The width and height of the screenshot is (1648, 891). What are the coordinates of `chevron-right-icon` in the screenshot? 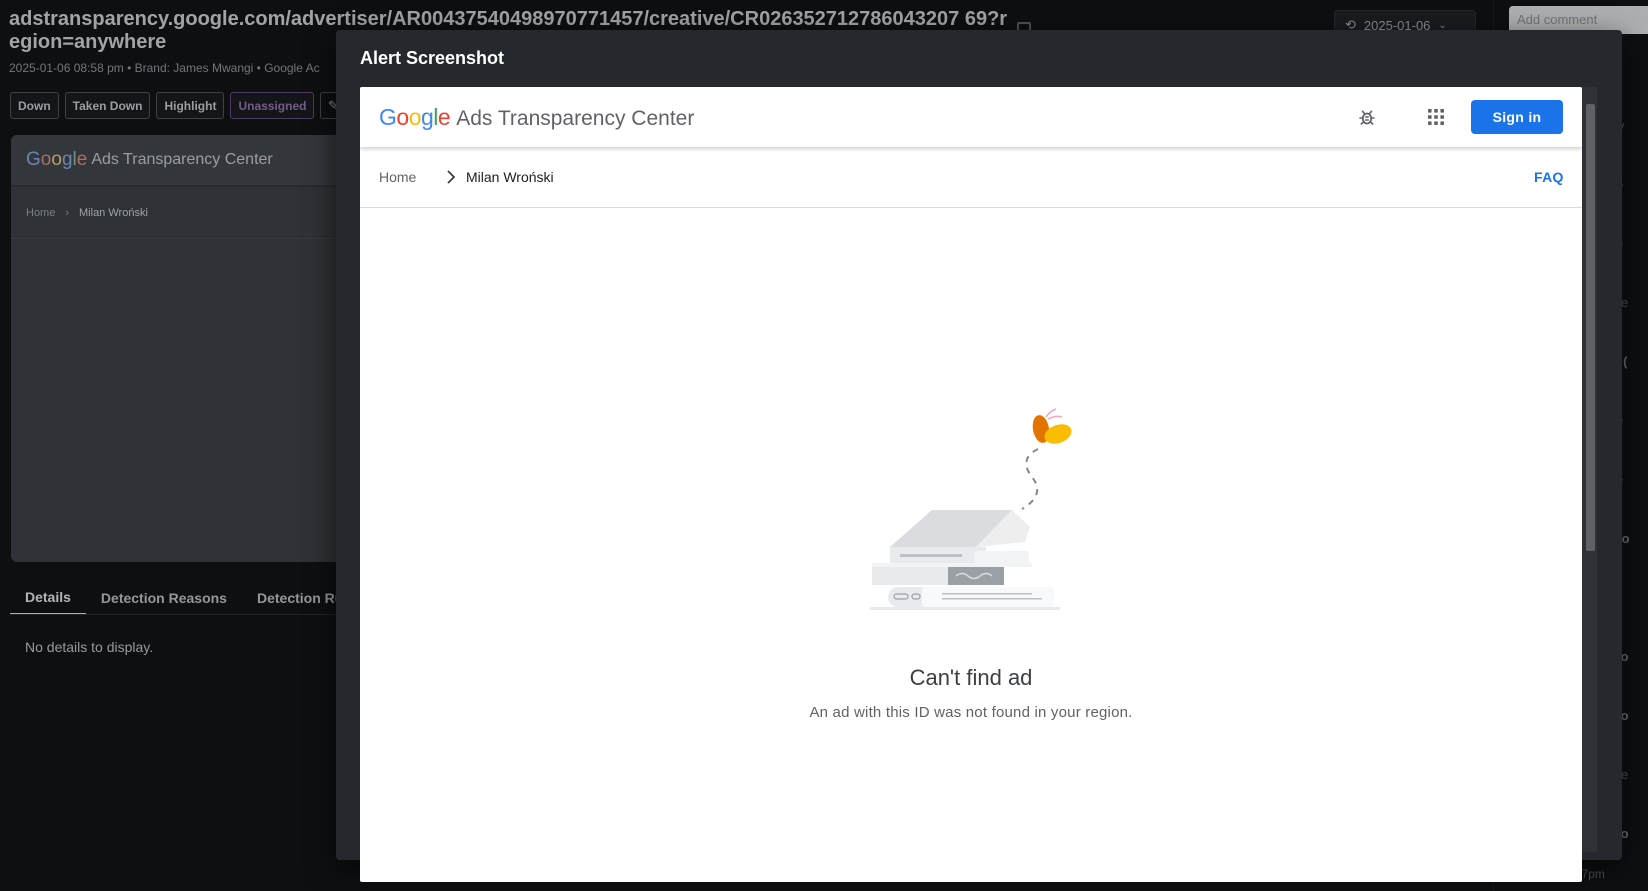 It's located at (451, 177).